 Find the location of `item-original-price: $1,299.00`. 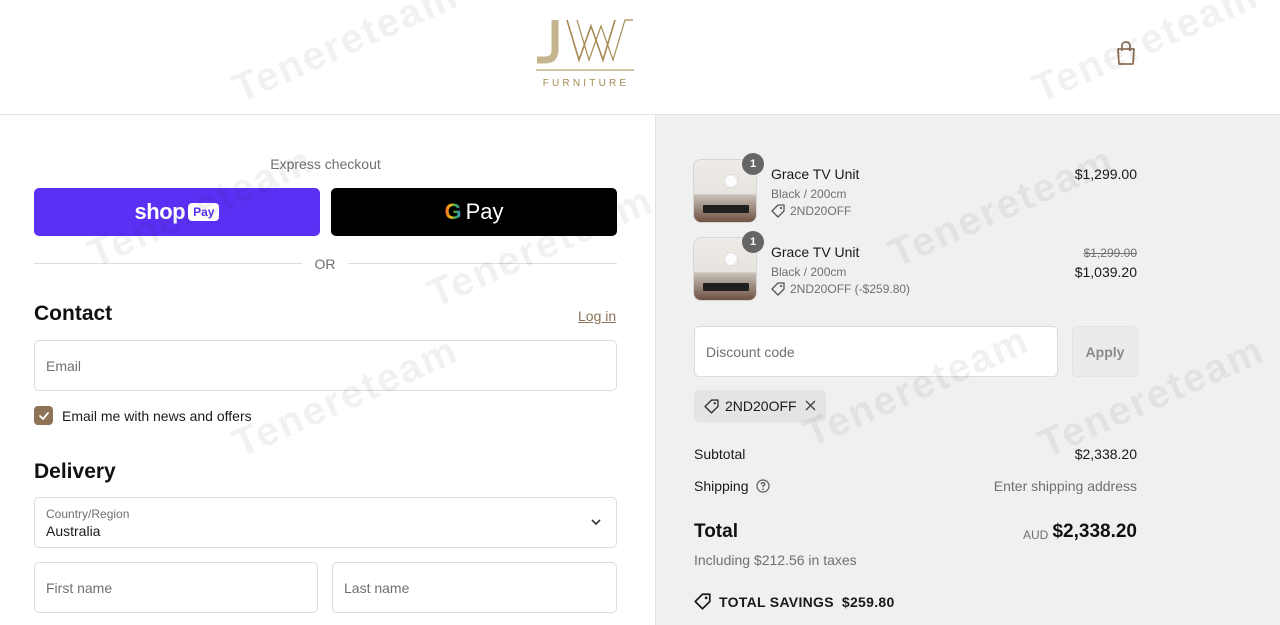

item-original-price: $1,299.00 is located at coordinates (1110, 253).